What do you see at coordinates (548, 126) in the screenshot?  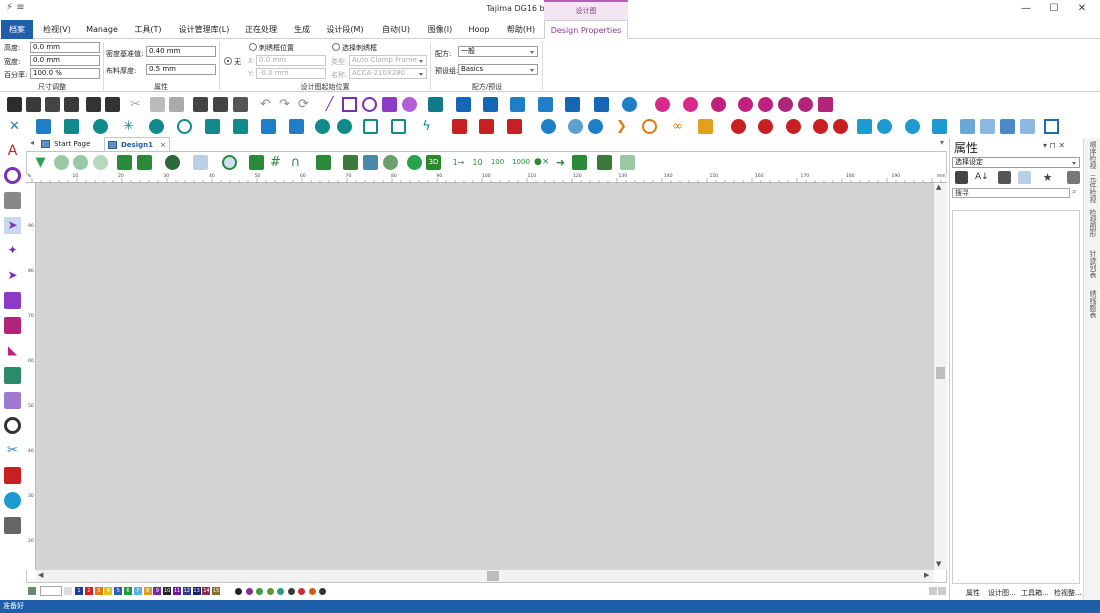 I see `compass-icon` at bounding box center [548, 126].